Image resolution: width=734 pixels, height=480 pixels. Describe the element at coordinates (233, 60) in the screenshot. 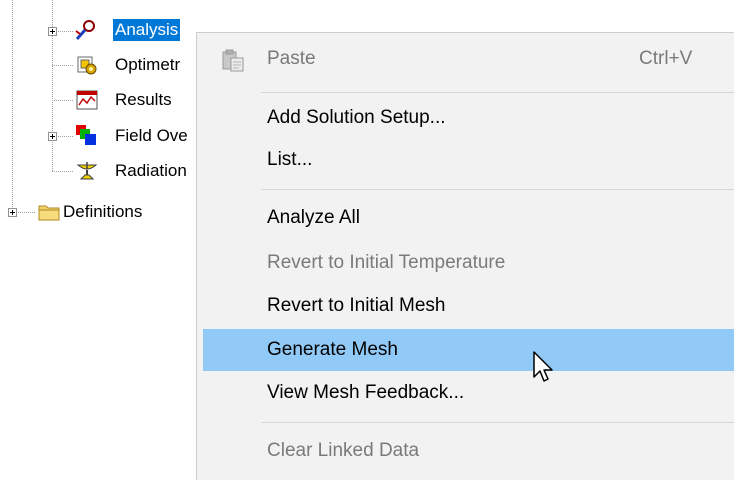

I see `paste-icon` at that location.